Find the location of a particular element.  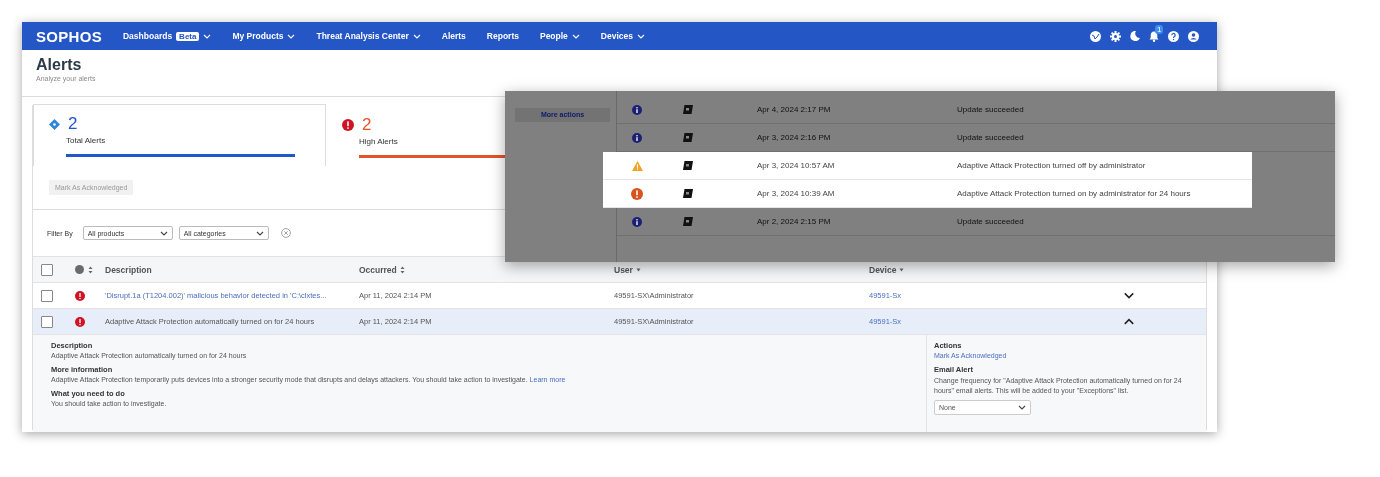

nav-item: My Products is located at coordinates (264, 36).